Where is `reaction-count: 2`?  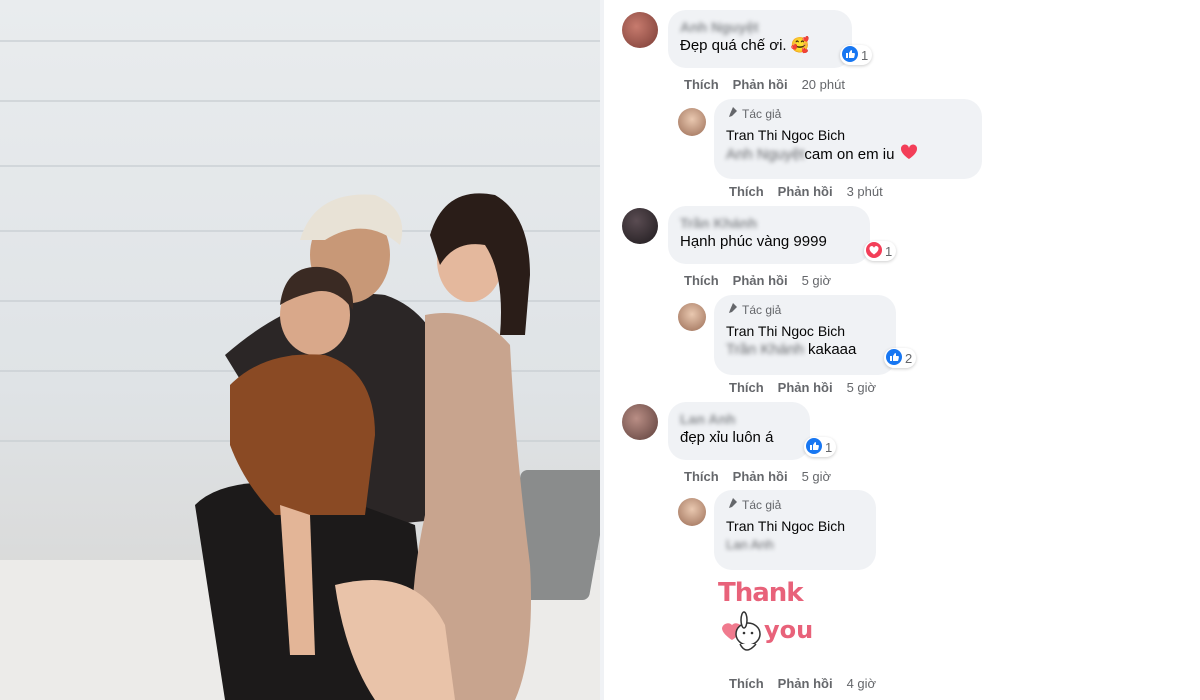
reaction-count: 2 is located at coordinates (909, 358).